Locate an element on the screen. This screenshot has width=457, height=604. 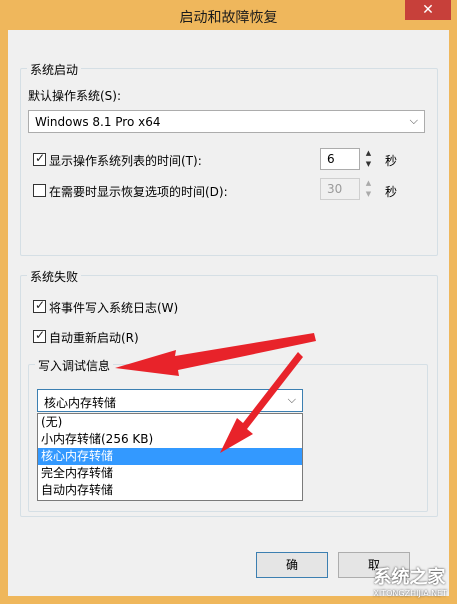
debug-info-select: 核心内存转储 ⌵ is located at coordinates (170, 400).